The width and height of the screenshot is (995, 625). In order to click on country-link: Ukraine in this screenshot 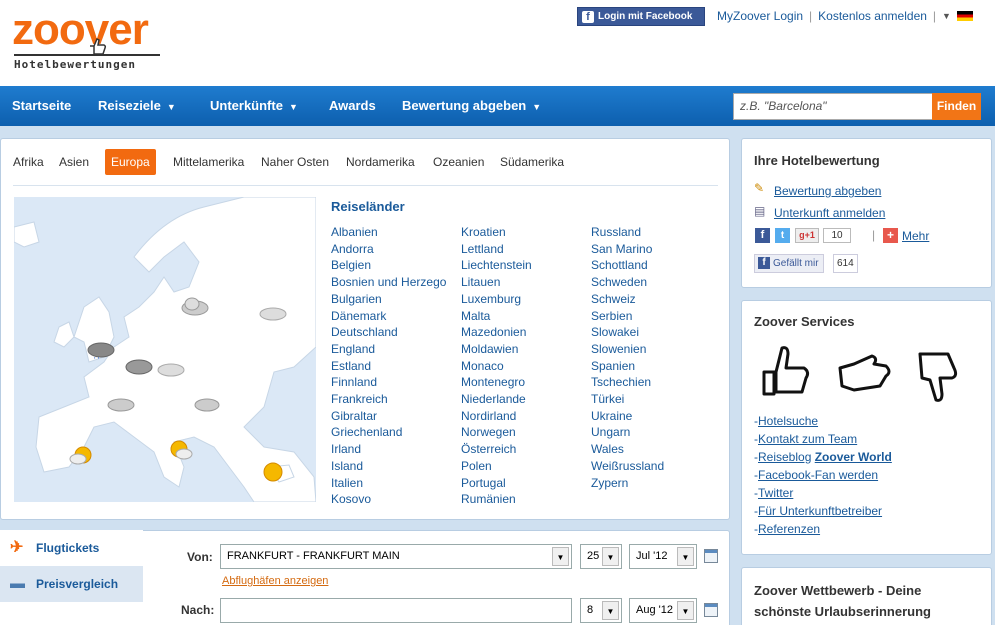, I will do `click(655, 416)`.